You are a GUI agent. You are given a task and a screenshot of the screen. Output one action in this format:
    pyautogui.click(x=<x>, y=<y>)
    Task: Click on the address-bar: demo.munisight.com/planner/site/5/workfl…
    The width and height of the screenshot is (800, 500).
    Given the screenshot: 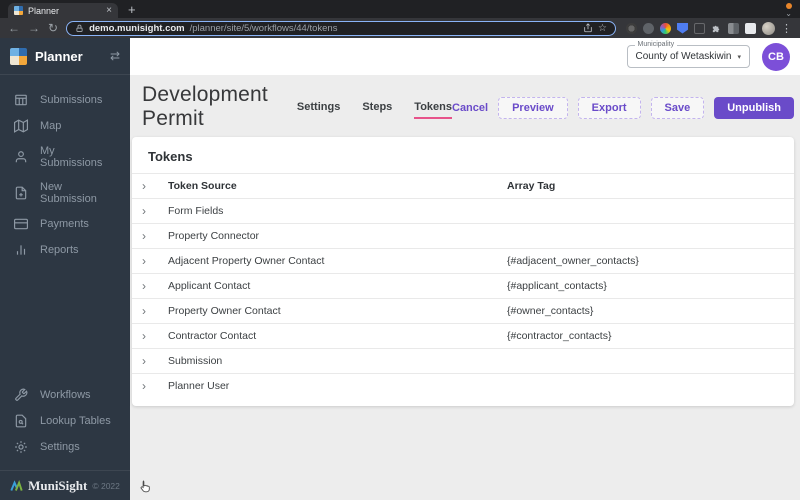 What is the action you would take?
    pyautogui.click(x=341, y=28)
    